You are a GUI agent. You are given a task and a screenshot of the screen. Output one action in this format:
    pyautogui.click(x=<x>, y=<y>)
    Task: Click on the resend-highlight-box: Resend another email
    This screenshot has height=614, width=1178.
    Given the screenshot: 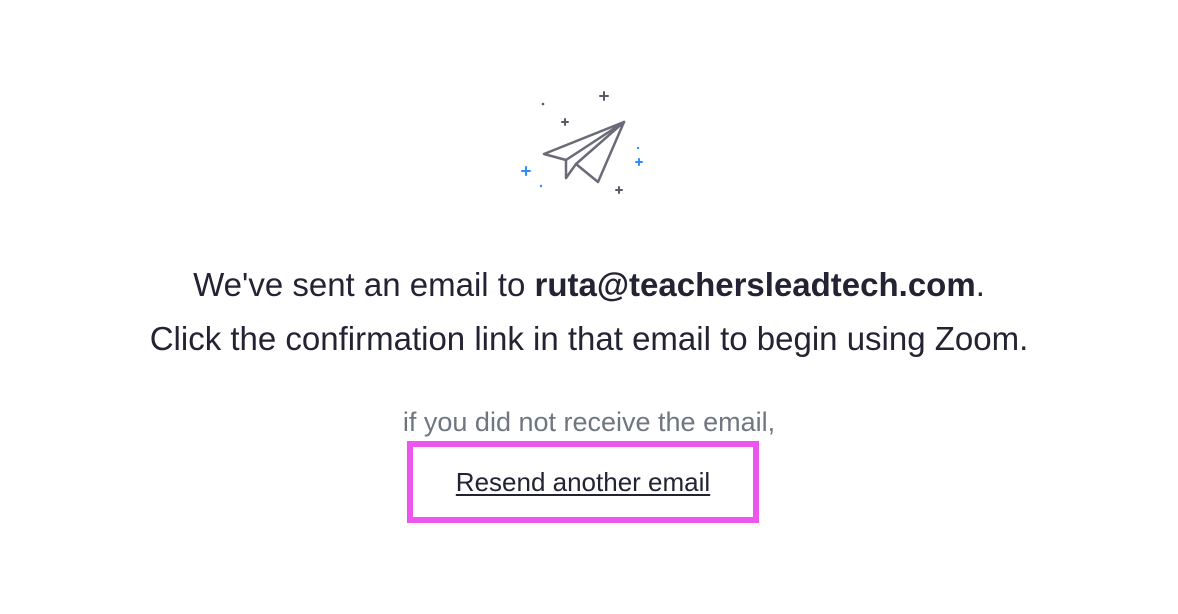 What is the action you would take?
    pyautogui.click(x=583, y=482)
    